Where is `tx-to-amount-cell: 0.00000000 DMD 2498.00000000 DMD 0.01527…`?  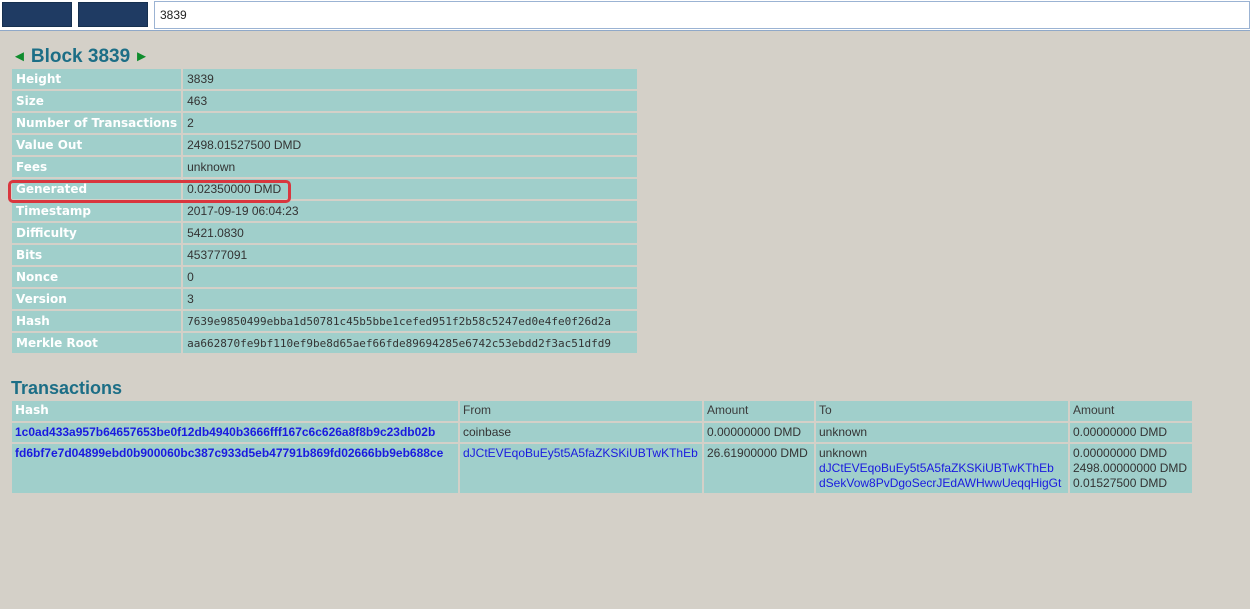 tx-to-amount-cell: 0.00000000 DMD 2498.00000000 DMD 0.01527… is located at coordinates (1131, 468).